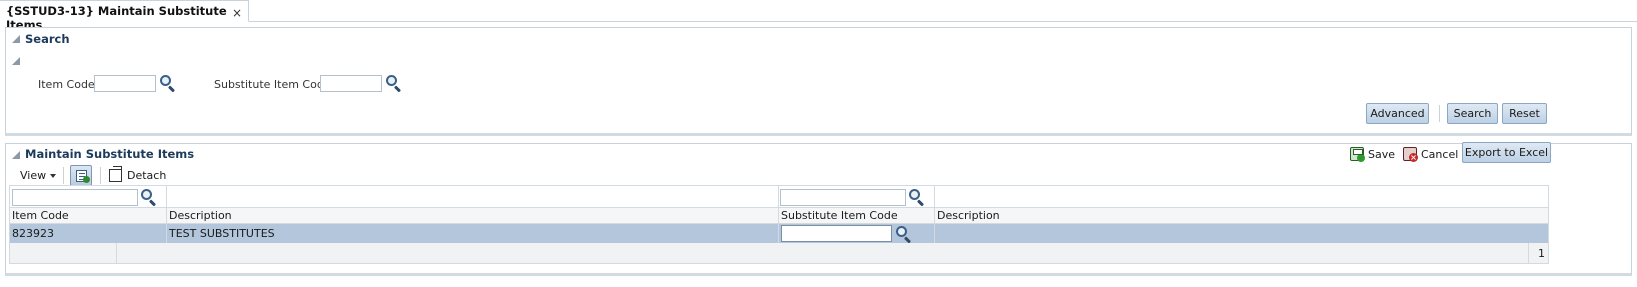 Image resolution: width=1637 pixels, height=287 pixels. Describe the element at coordinates (1357, 154) in the screenshot. I see `save-icon` at that location.